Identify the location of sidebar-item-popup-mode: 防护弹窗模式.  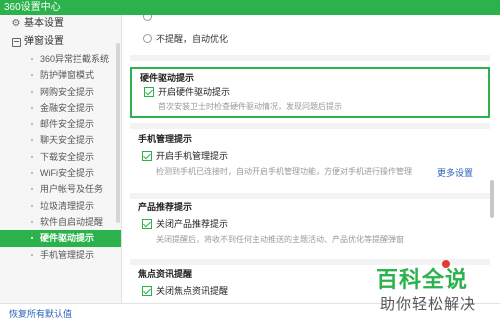
(60, 75).